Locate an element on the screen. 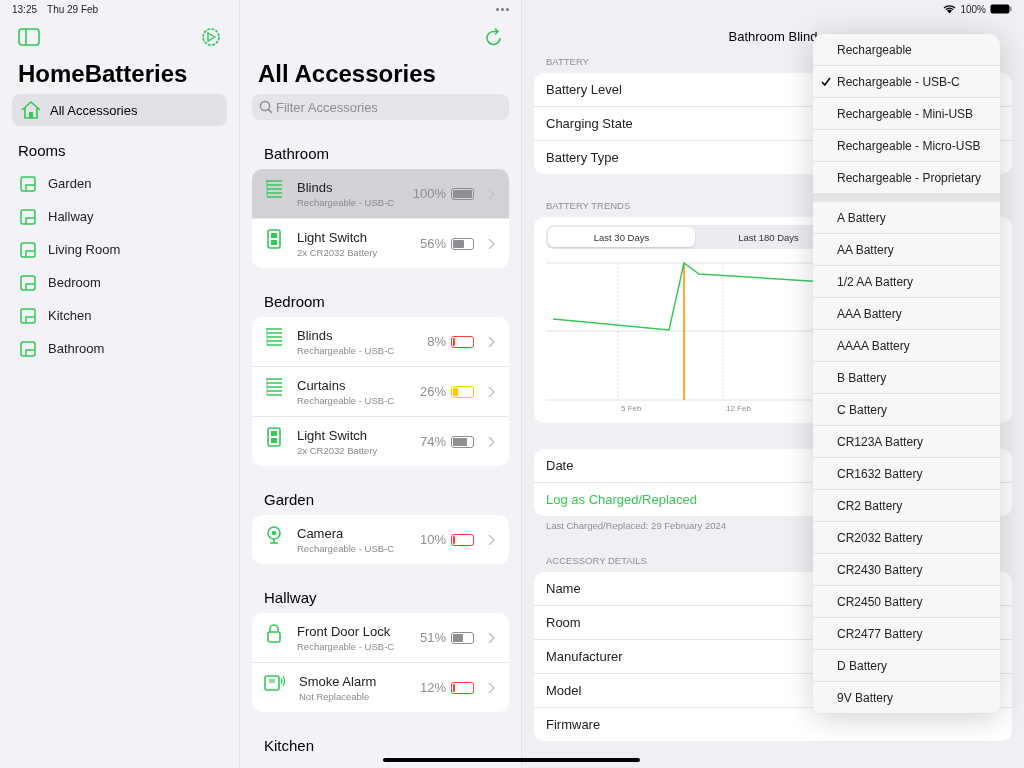 The width and height of the screenshot is (1024, 768). row-label: Manufacturer is located at coordinates (584, 656).